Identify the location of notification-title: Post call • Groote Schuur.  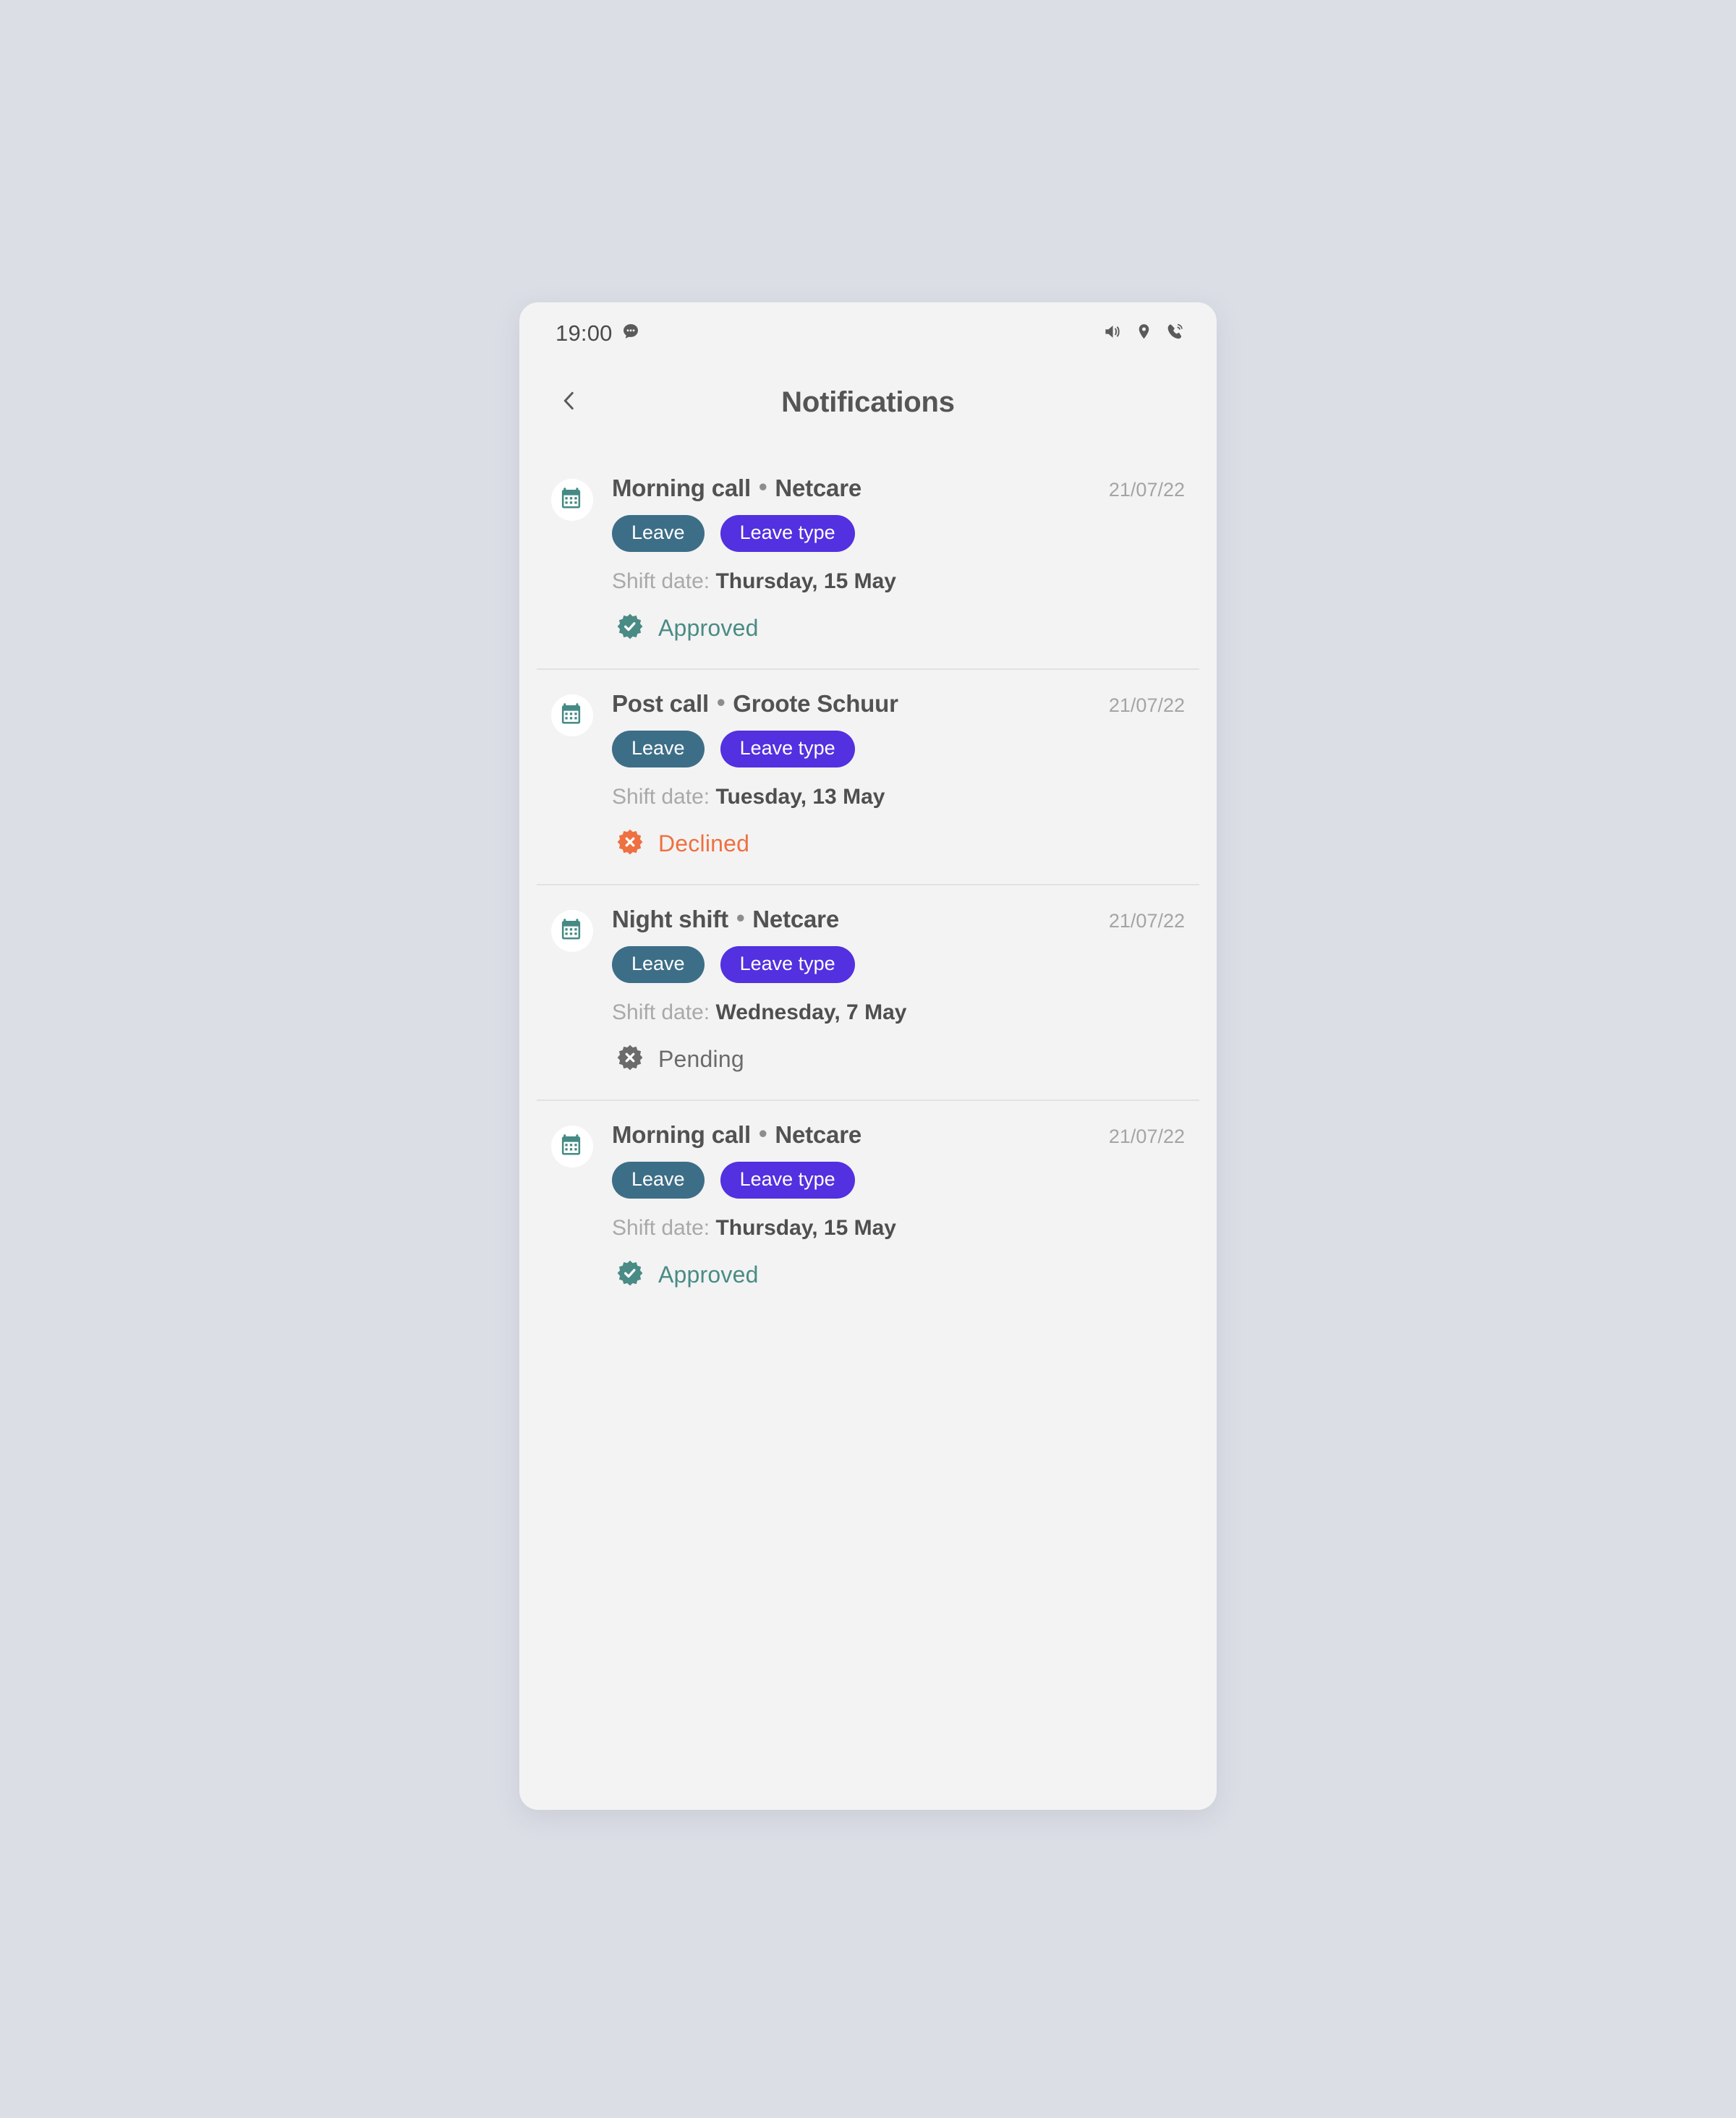
(755, 703).